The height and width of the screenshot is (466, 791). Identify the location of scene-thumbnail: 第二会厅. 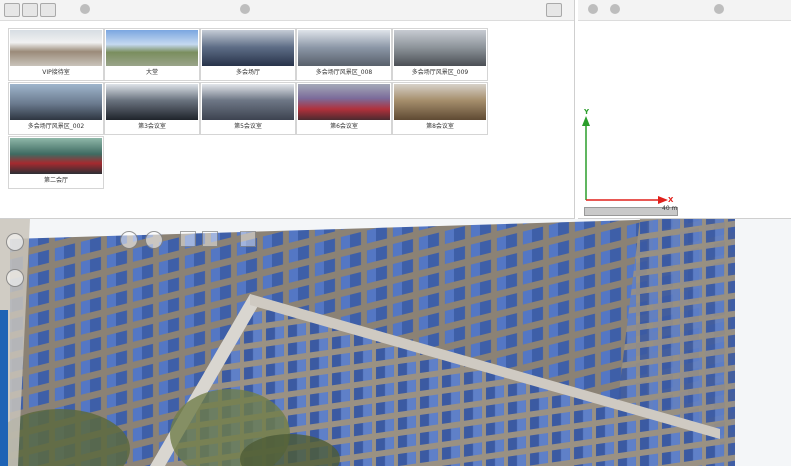
(56, 162).